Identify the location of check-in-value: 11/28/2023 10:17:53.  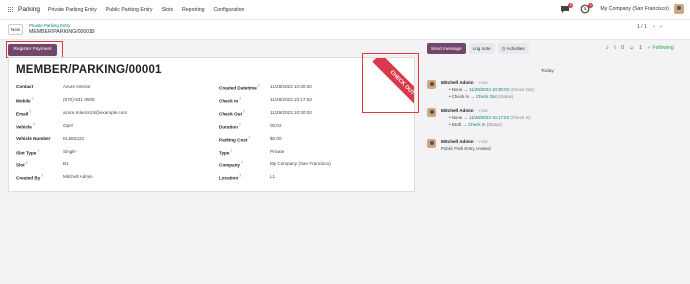
(291, 99).